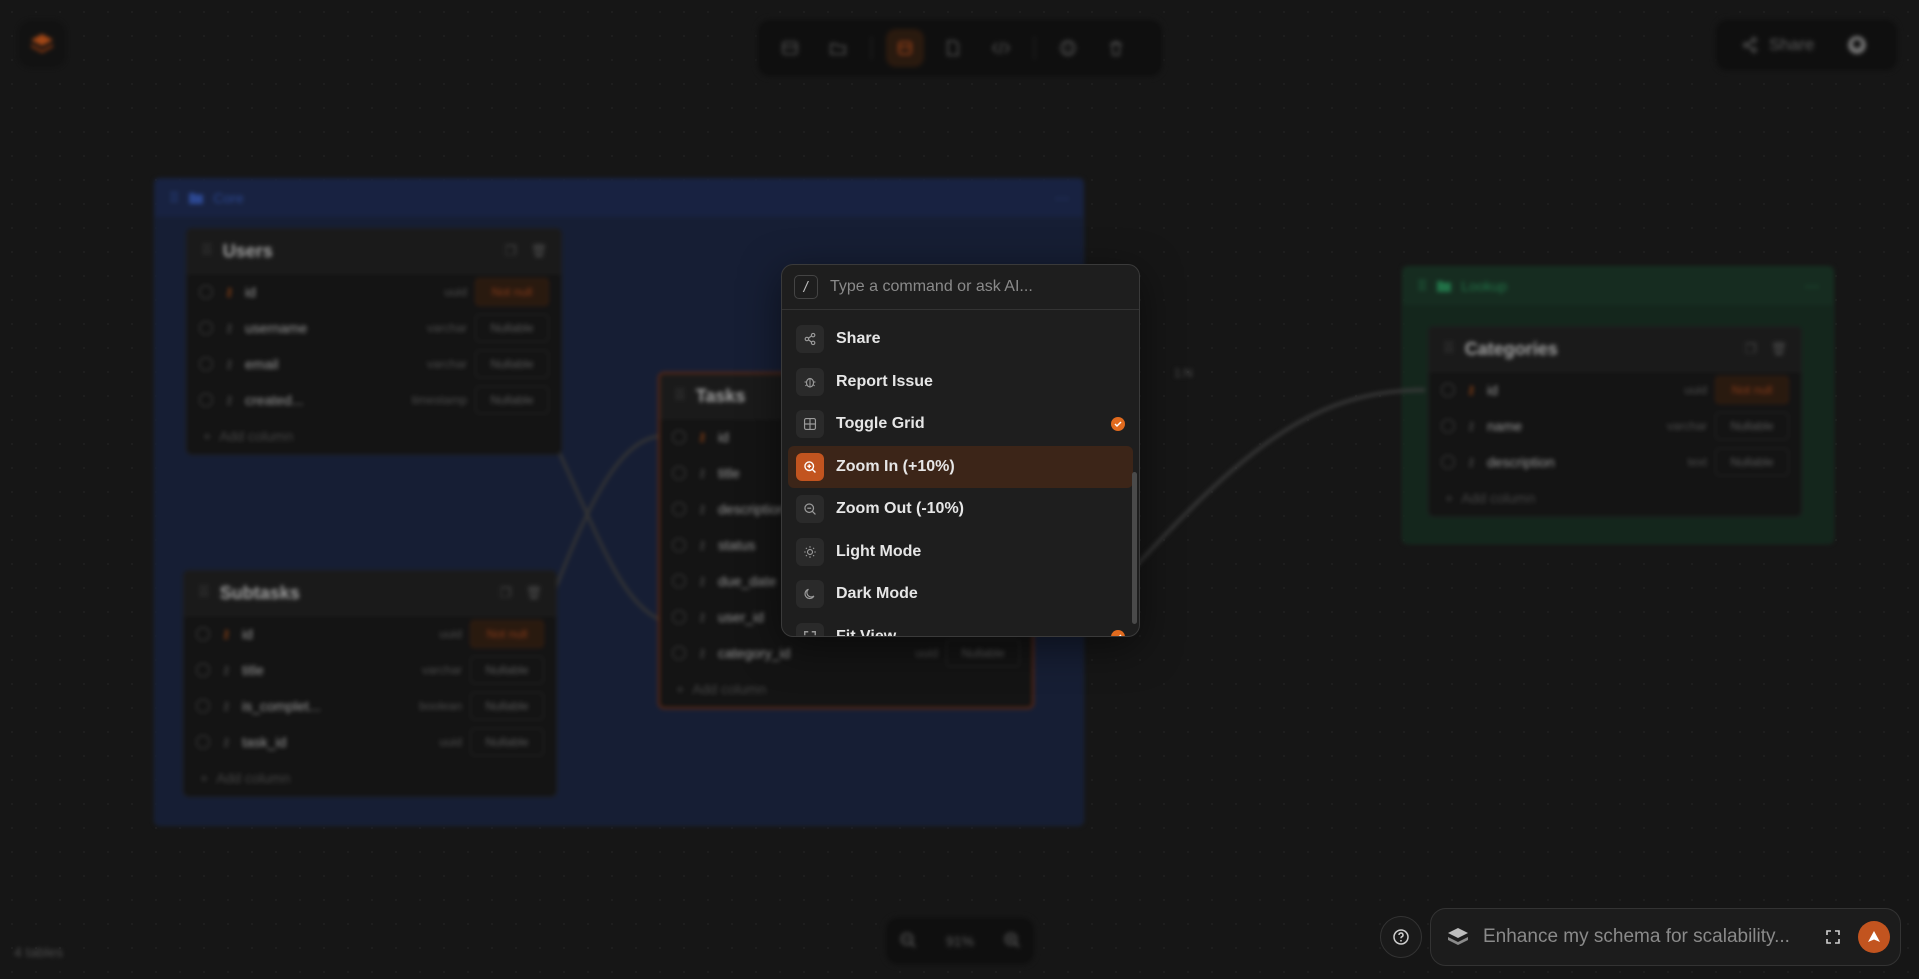 Image resolution: width=1919 pixels, height=979 pixels. I want to click on command-item-fit: Fit View, so click(960, 626).